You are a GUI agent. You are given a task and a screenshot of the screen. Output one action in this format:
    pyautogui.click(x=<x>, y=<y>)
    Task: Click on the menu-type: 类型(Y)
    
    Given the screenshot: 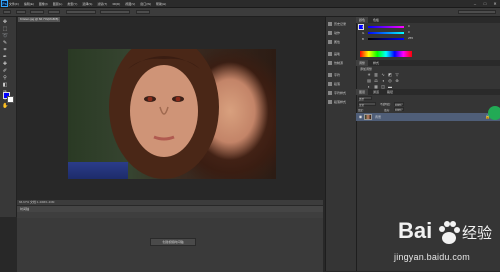 What is the action you would take?
    pyautogui.click(x=72, y=4)
    